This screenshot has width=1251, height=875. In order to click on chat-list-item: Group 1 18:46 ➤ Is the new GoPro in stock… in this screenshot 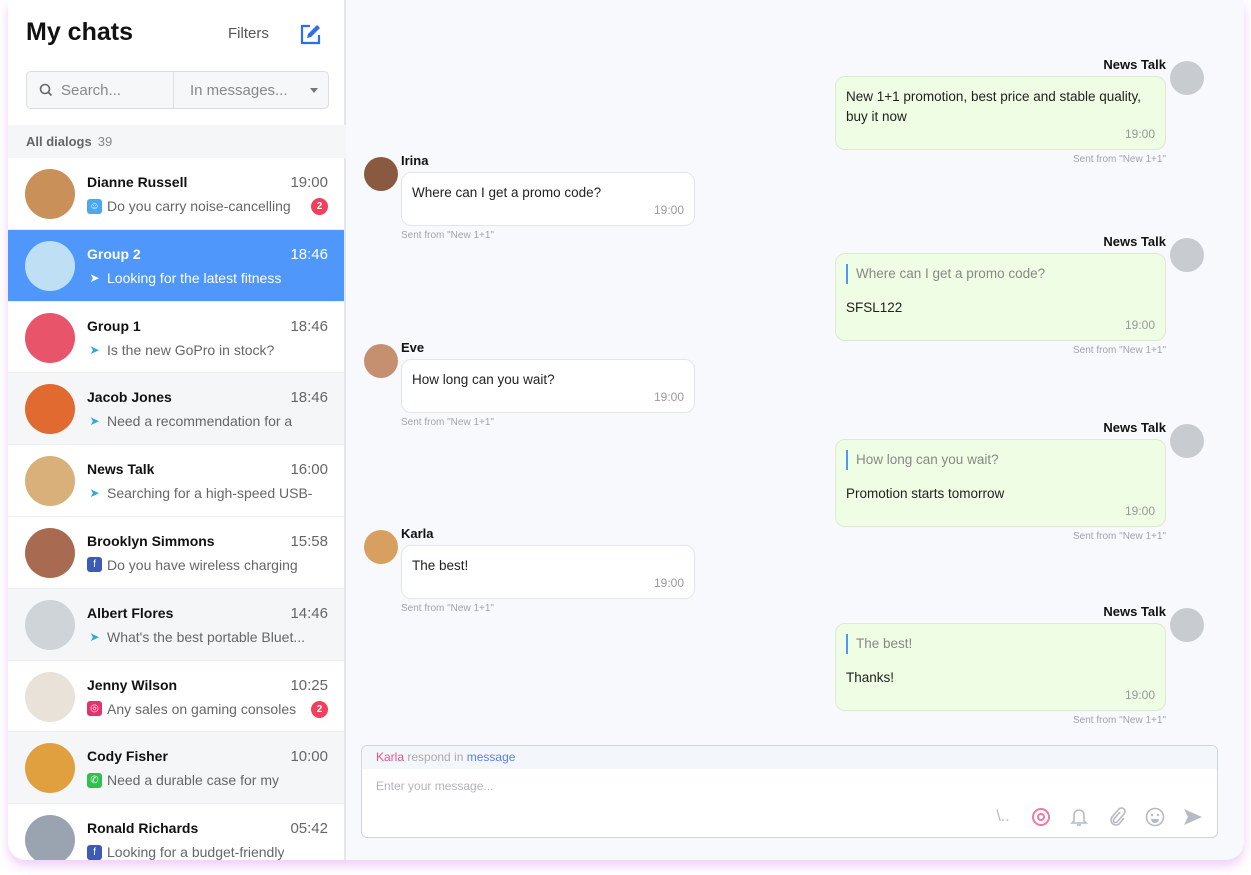, I will do `click(176, 337)`.